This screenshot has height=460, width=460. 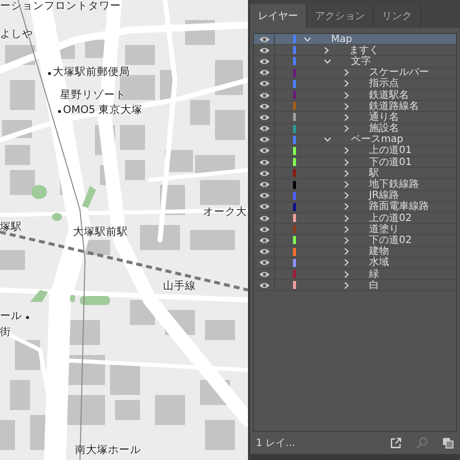 I want to click on layer-name: 緑, so click(x=374, y=274).